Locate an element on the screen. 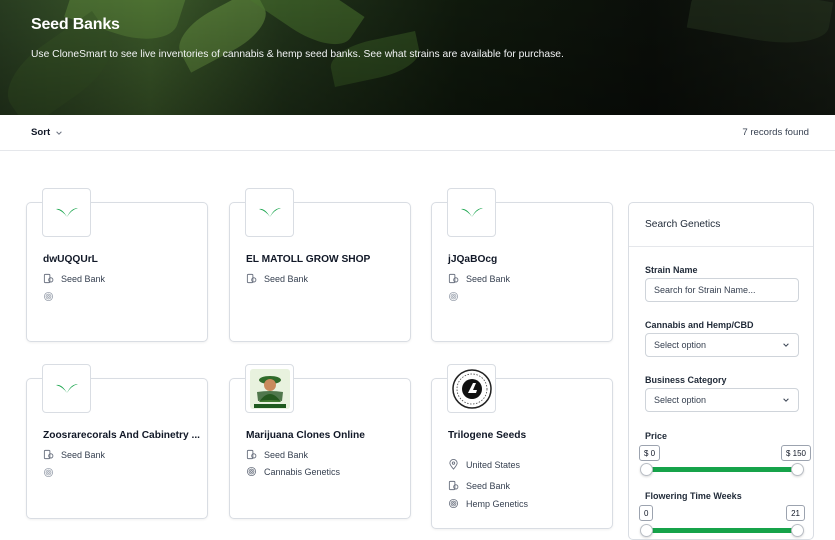 Image resolution: width=835 pixels, height=540 pixels. seed-bank-card: jJQaBOcg Seed Bank is located at coordinates (522, 265).